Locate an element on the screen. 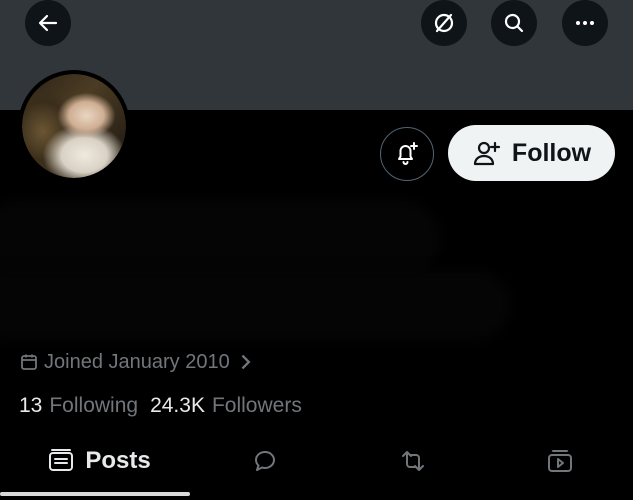 The image size is (633, 500). notifications-button is located at coordinates (407, 154).